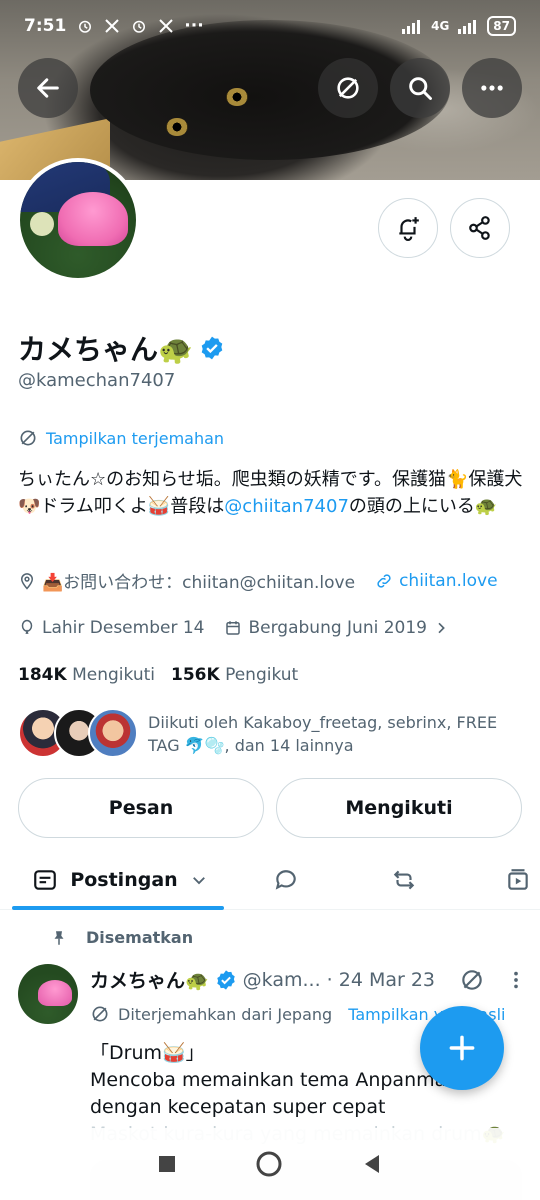  I want to click on battery-indicator: 87, so click(501, 26).